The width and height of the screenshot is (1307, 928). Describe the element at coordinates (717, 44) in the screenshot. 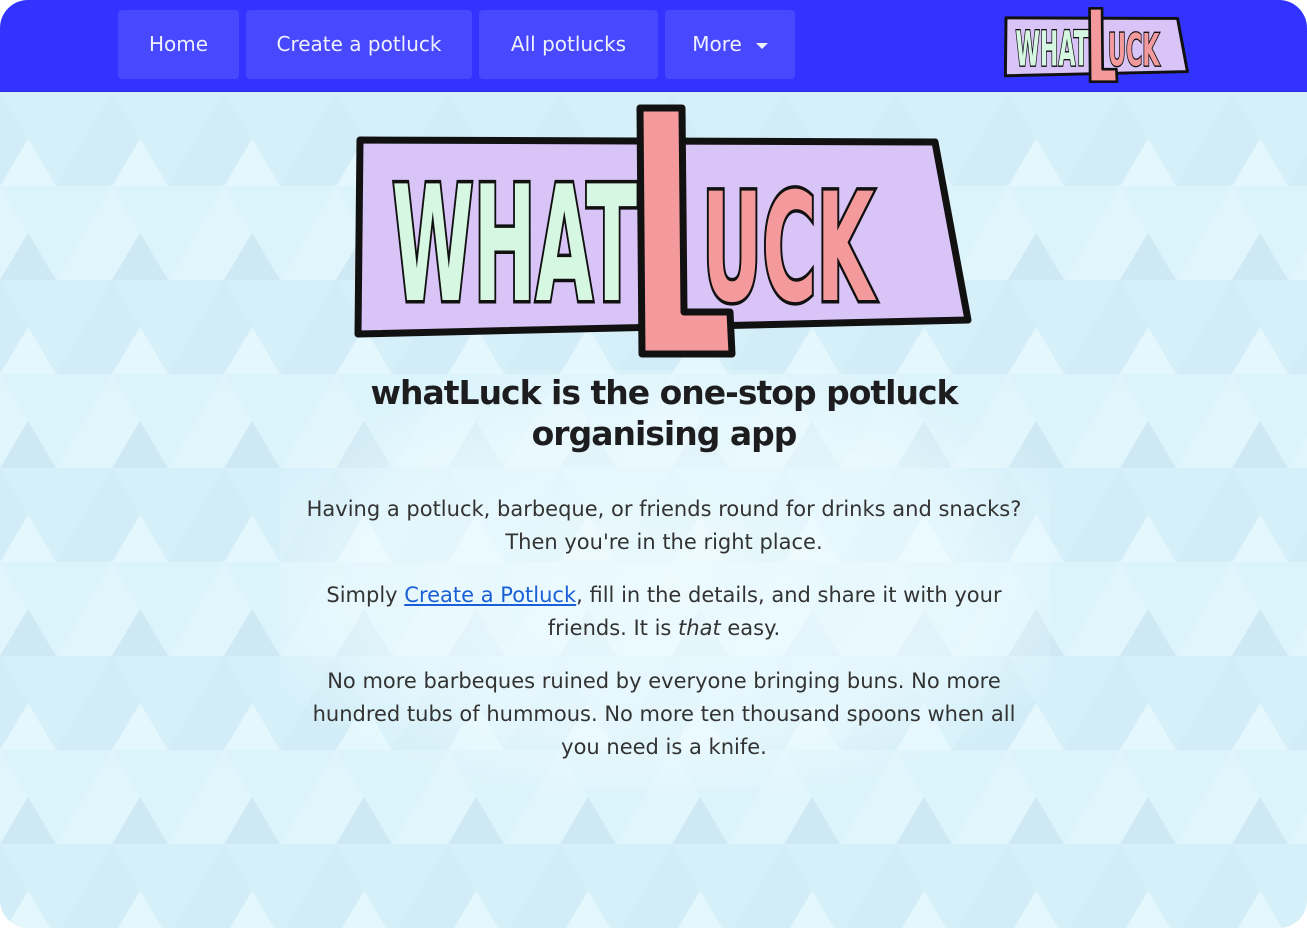

I see `nav-more-label: More` at that location.